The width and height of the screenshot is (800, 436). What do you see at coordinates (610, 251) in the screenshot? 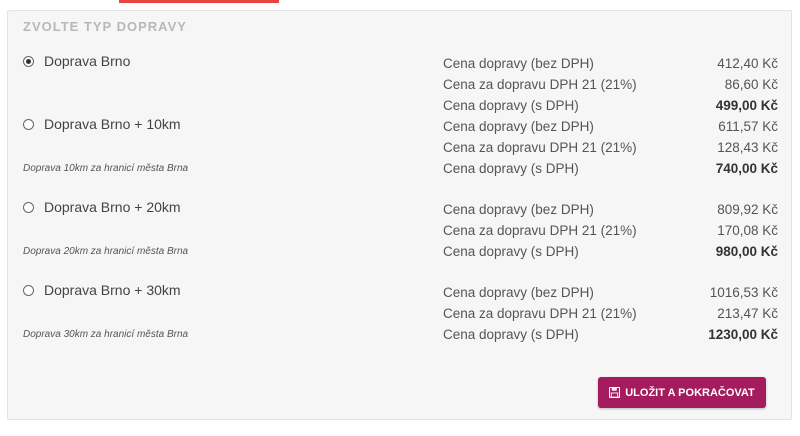
I see `price-row-total: Cena dopravy (s DPH) 980,00 Kč` at bounding box center [610, 251].